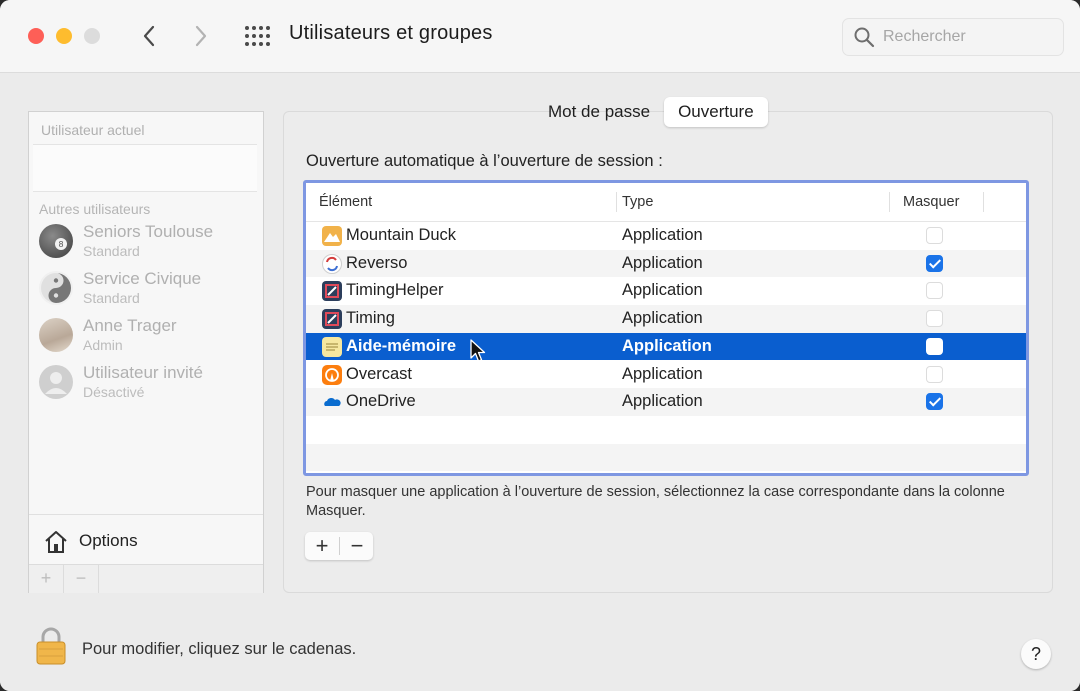  What do you see at coordinates (395, 290) in the screenshot?
I see `item-name: TimingHelper` at bounding box center [395, 290].